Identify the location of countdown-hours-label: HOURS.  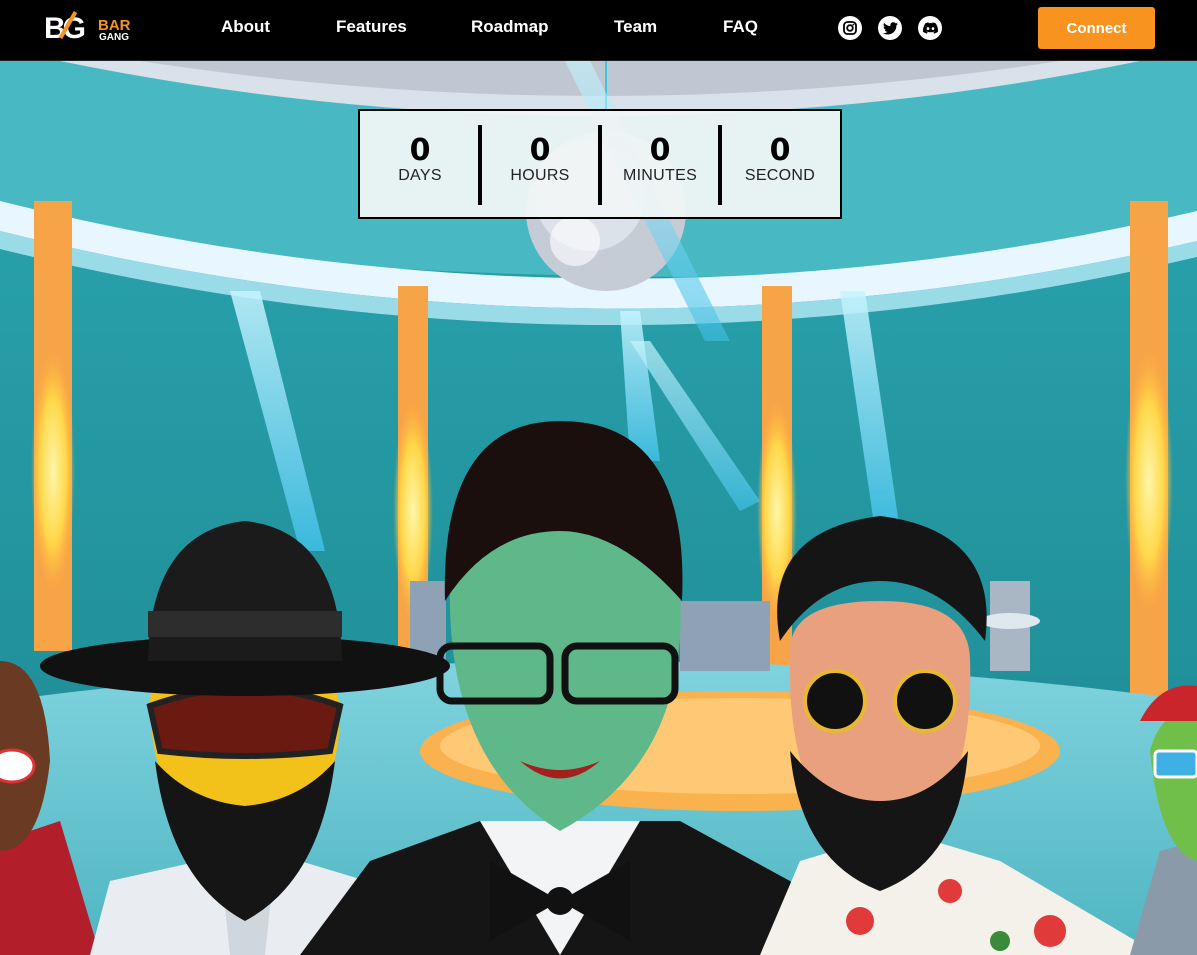
(540, 175).